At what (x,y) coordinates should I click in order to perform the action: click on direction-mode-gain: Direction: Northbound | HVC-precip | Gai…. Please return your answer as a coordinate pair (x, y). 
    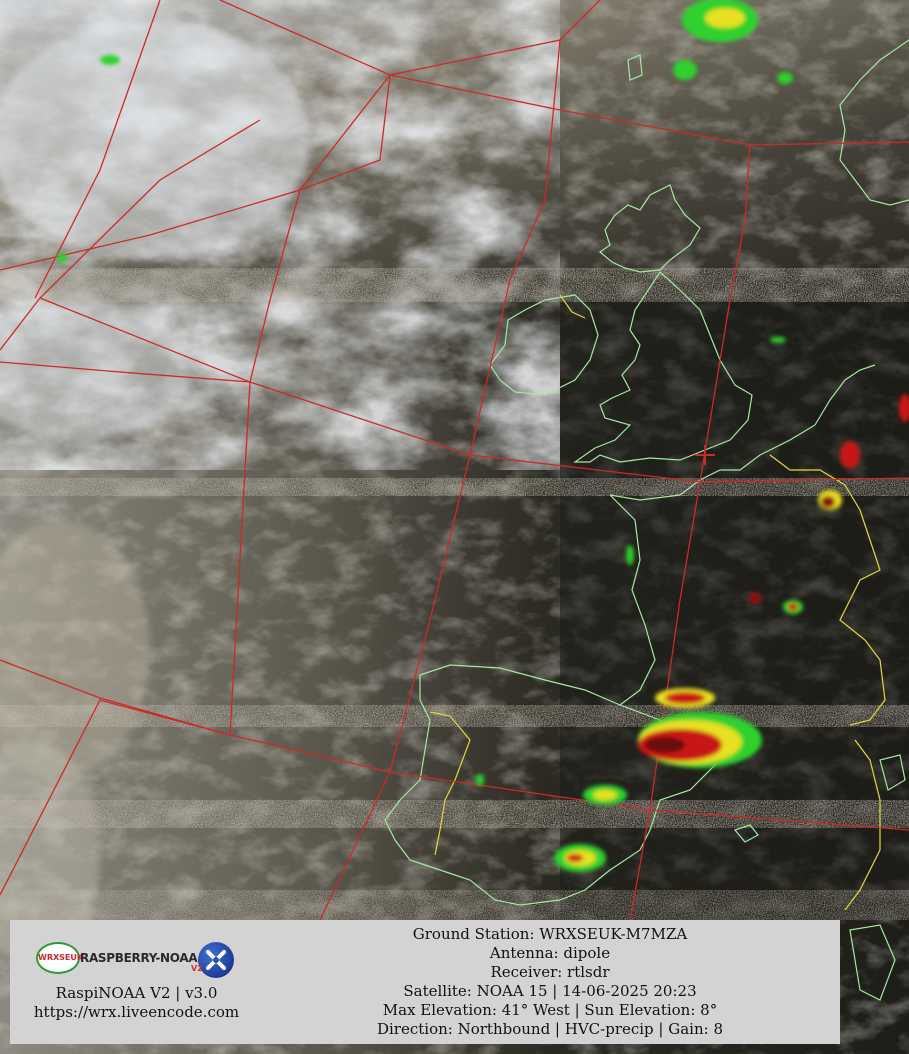
    Looking at the image, I should click on (550, 1029).